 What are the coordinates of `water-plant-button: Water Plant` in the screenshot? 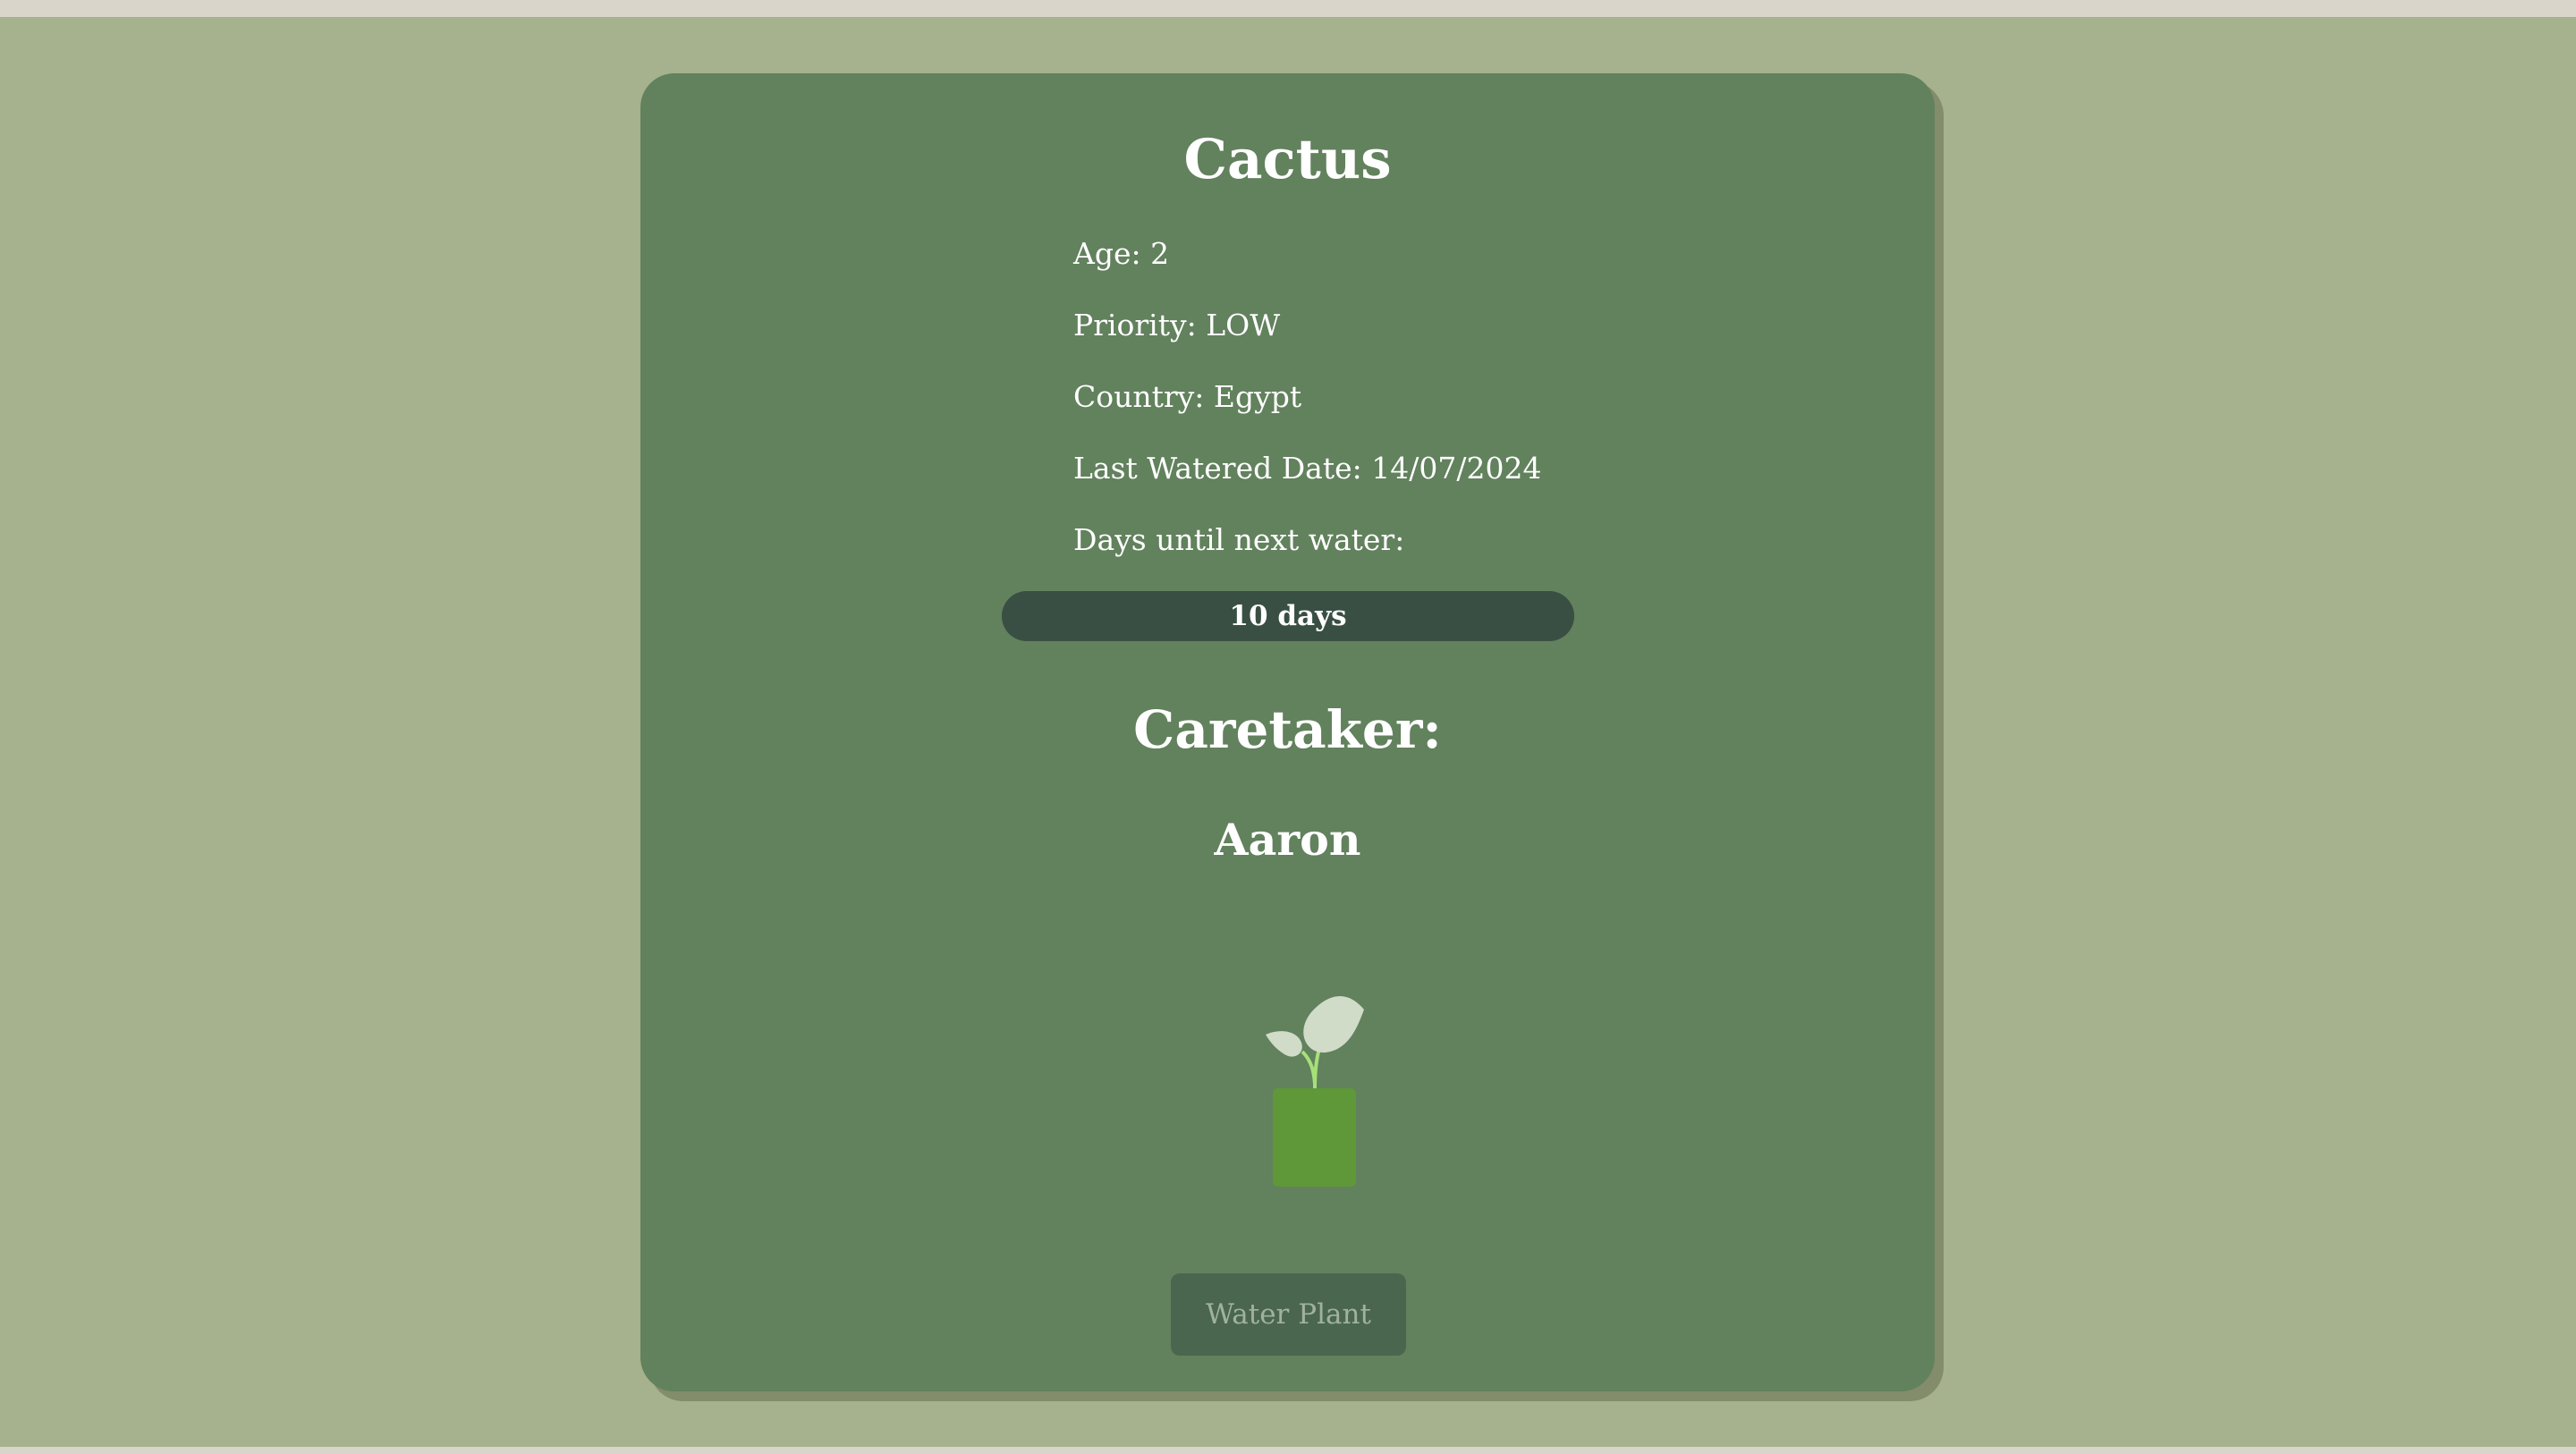 It's located at (1288, 1314).